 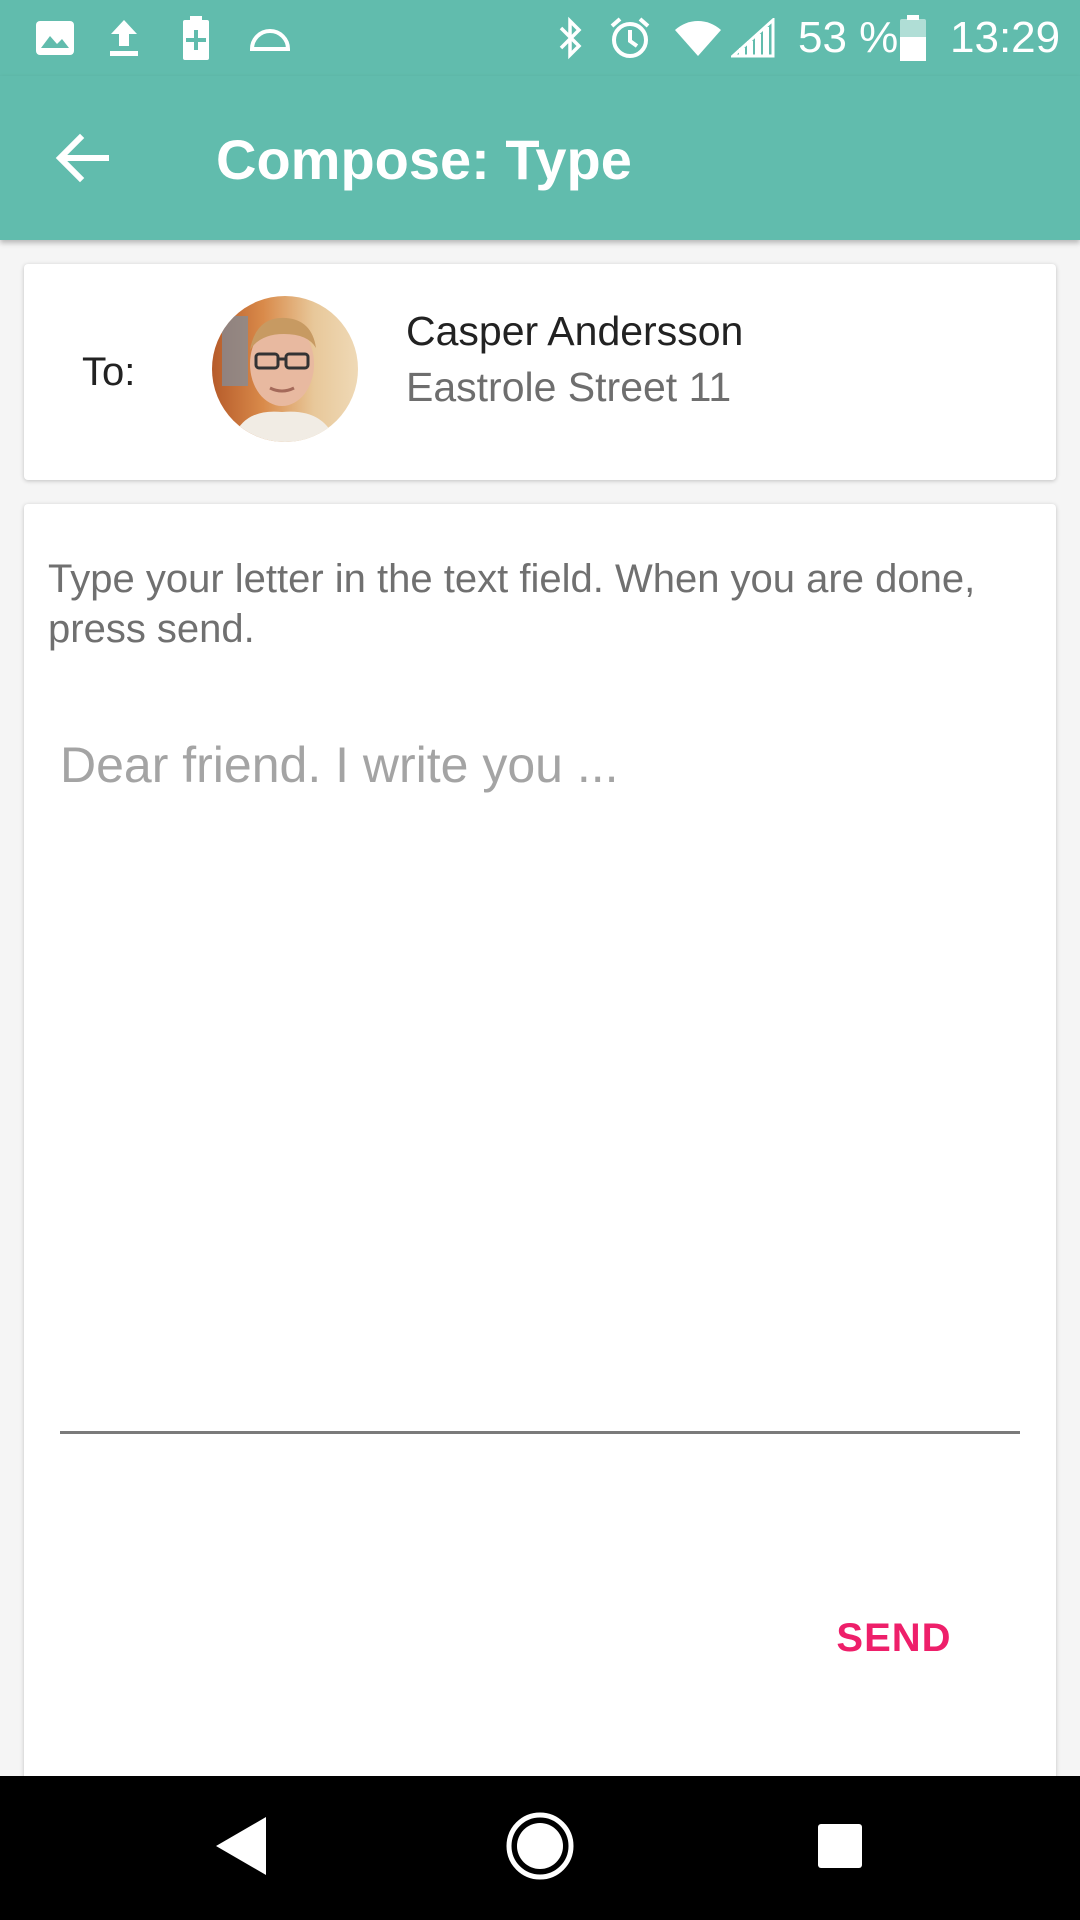 What do you see at coordinates (570, 38) in the screenshot?
I see `bluetooth-icon` at bounding box center [570, 38].